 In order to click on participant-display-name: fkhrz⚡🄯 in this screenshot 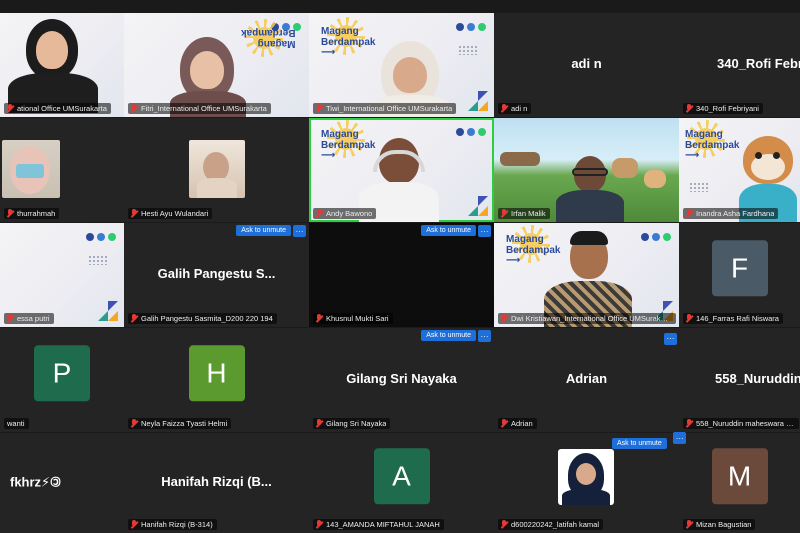, I will do `click(36, 482)`.